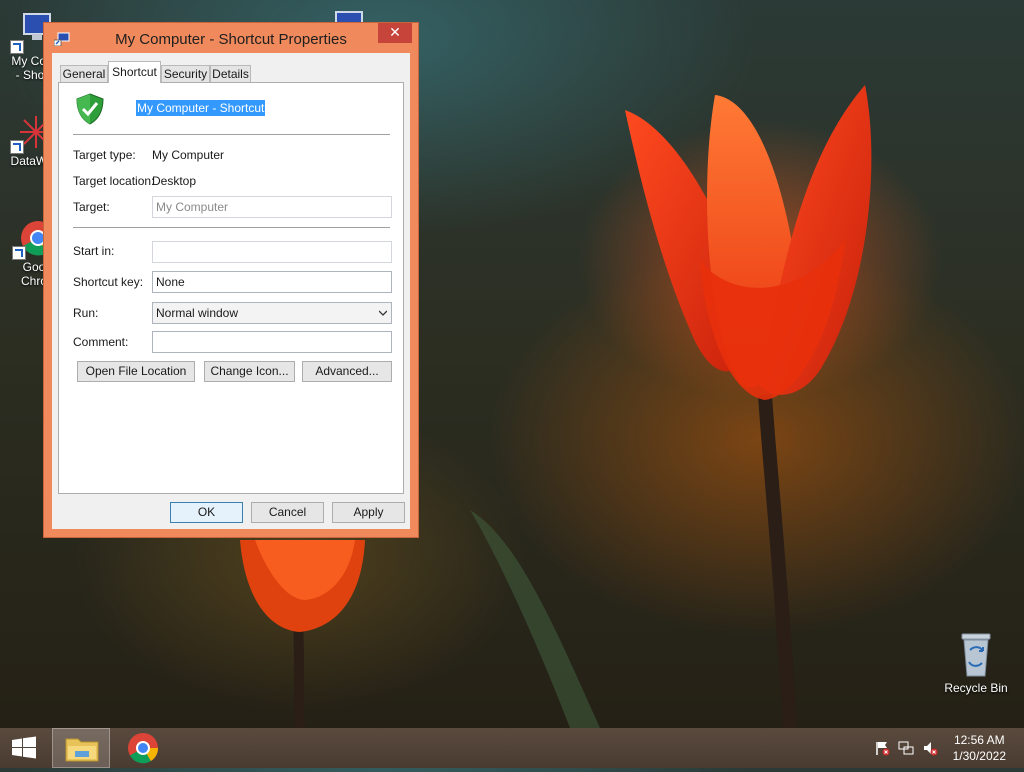  I want to click on target-location-label: Target location:, so click(114, 181).